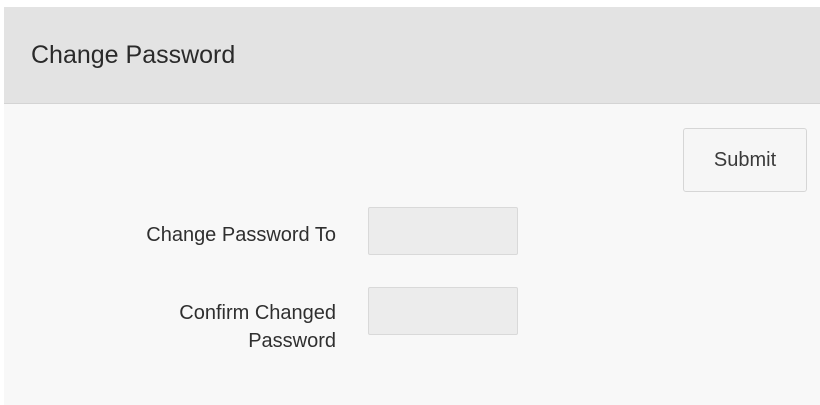 This screenshot has width=820, height=405. What do you see at coordinates (257, 313) in the screenshot?
I see `confirm-password-label-line-1: Confirm Changed` at bounding box center [257, 313].